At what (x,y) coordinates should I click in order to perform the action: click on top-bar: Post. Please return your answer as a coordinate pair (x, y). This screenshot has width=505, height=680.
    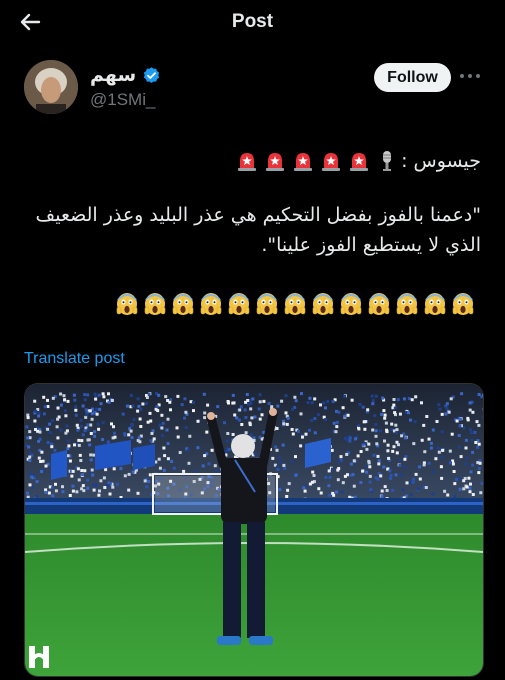
    Looking at the image, I should click on (252, 22).